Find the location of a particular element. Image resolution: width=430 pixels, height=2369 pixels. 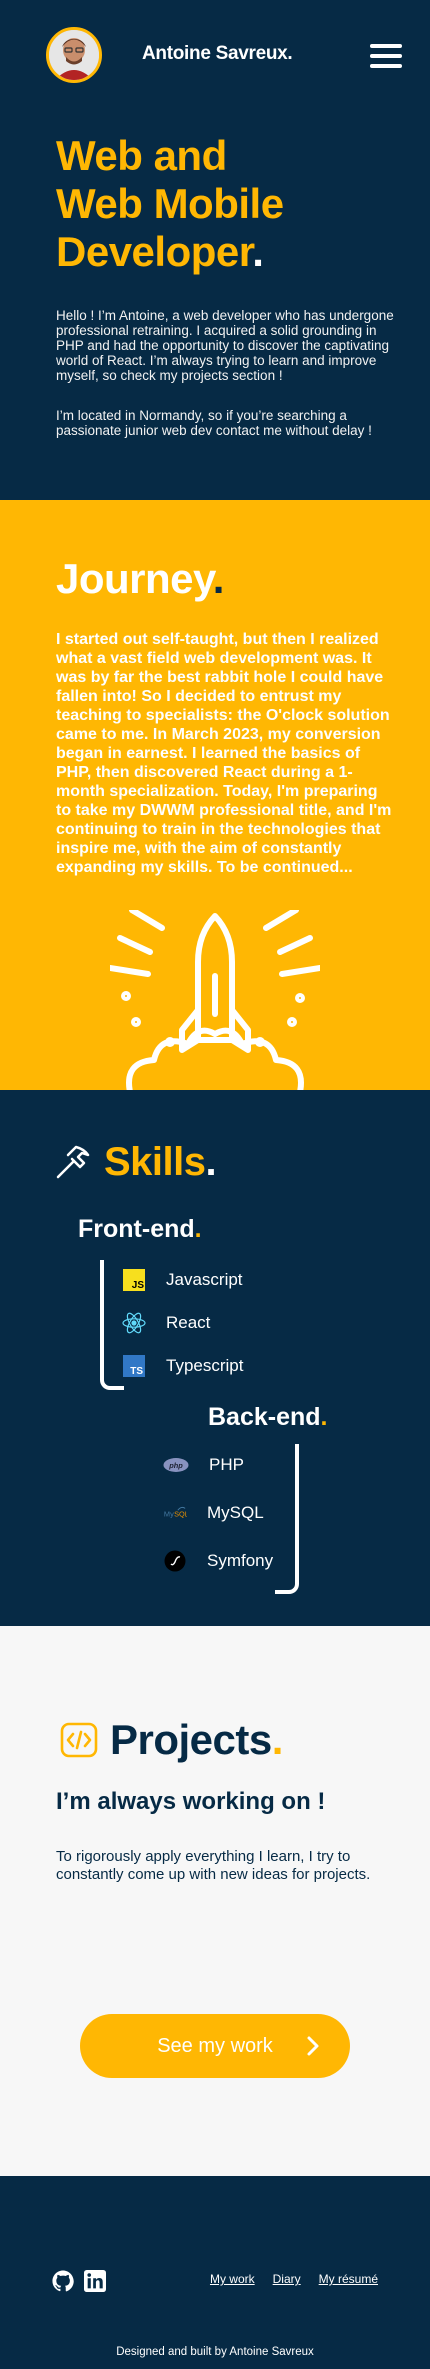

javascript-icon: JS is located at coordinates (134, 1280).